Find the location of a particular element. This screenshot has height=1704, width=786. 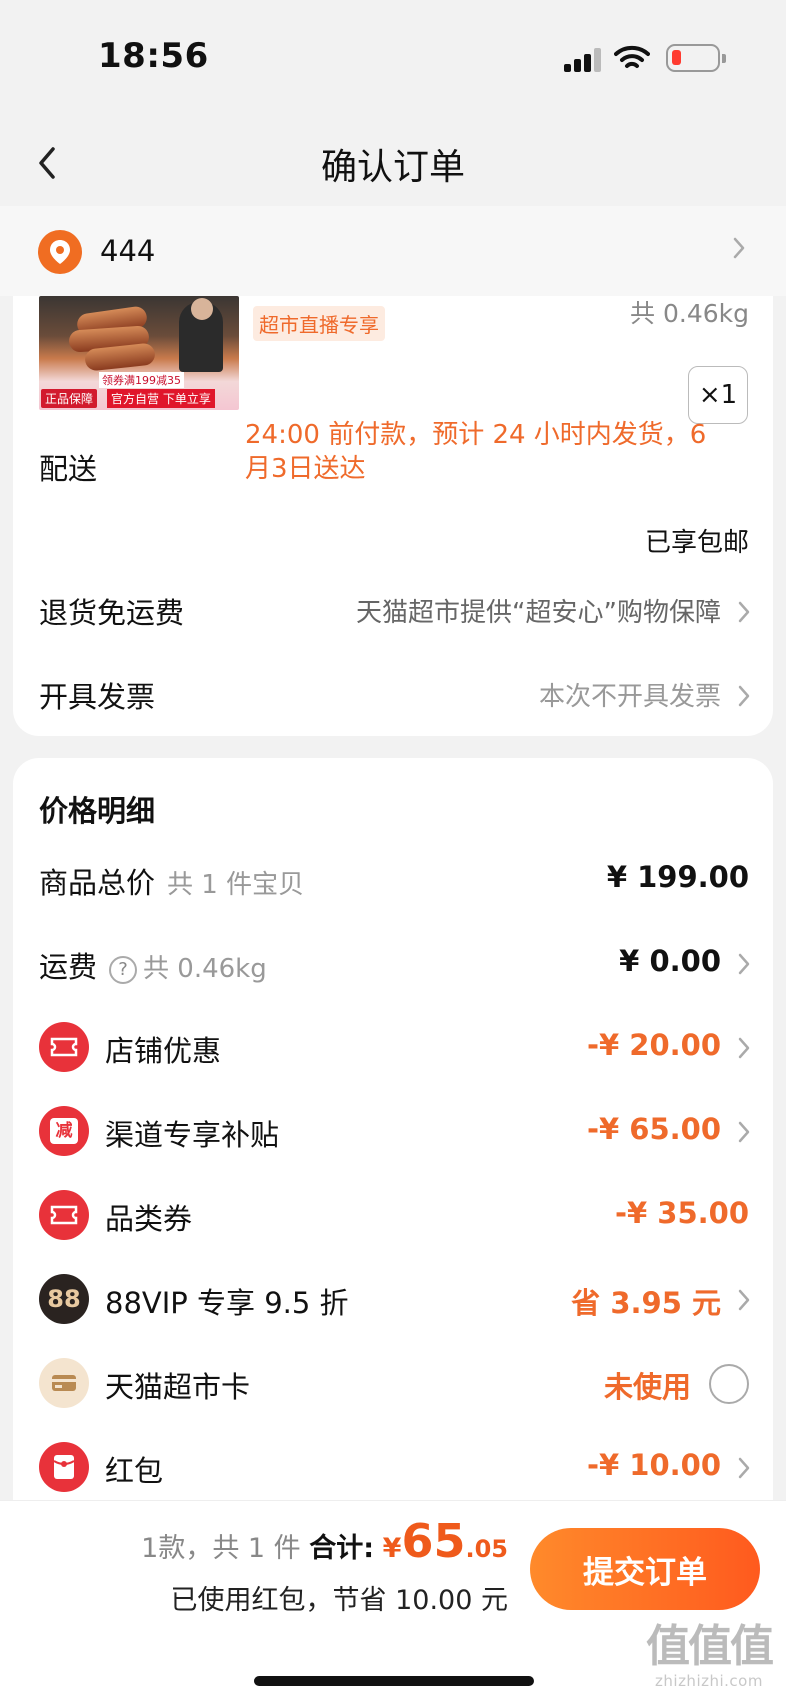

category-coupon-row: 品类券 -¥ 35.00 is located at coordinates (393, 1216).